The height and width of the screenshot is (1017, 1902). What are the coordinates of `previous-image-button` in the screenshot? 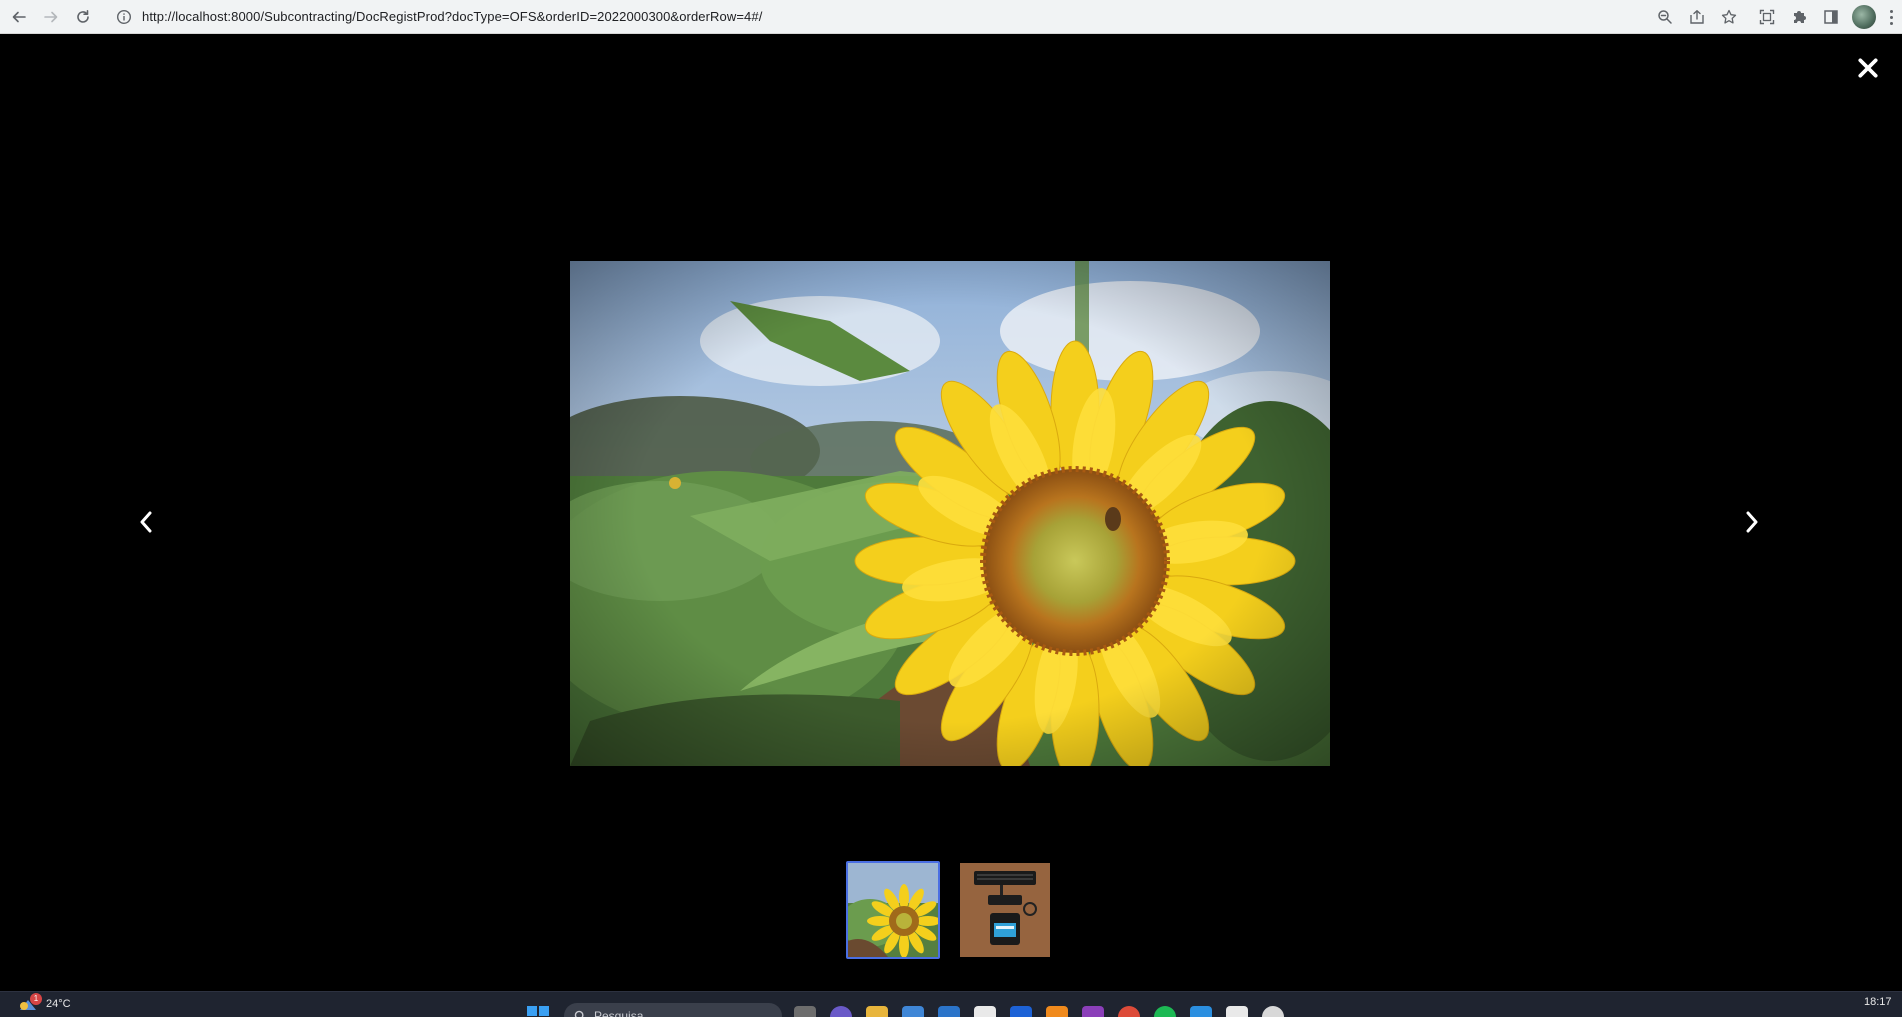 It's located at (146, 522).